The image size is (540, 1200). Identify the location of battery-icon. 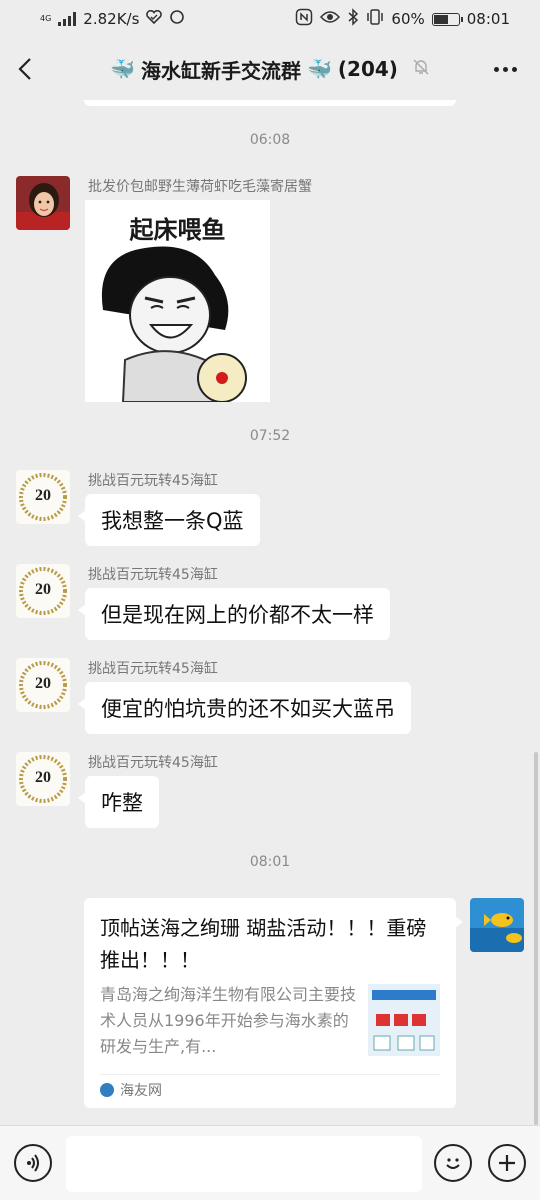
(447, 19).